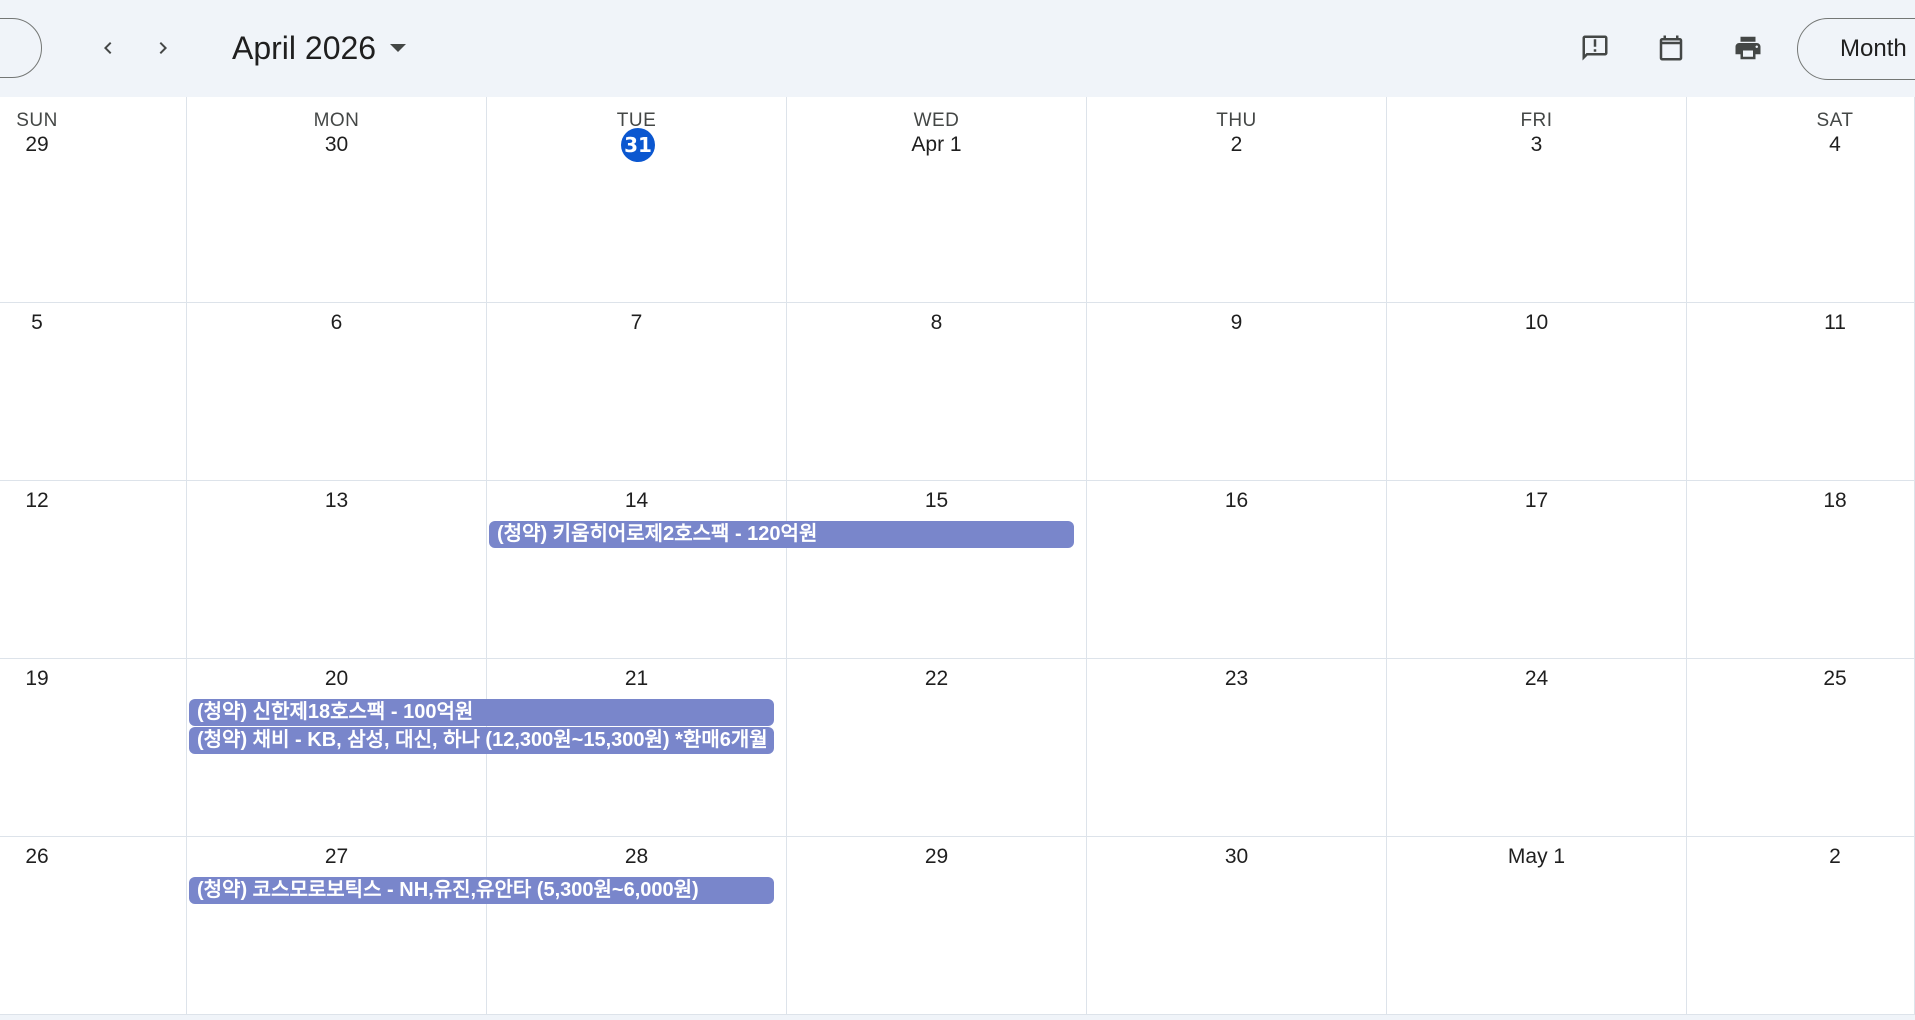 Image resolution: width=1915 pixels, height=1020 pixels. What do you see at coordinates (1237, 748) in the screenshot?
I see `day-cell: 23` at bounding box center [1237, 748].